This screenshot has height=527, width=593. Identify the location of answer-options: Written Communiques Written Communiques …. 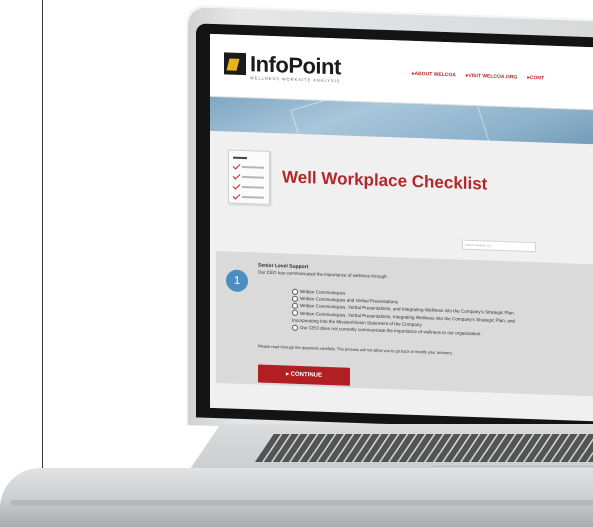
(417, 314).